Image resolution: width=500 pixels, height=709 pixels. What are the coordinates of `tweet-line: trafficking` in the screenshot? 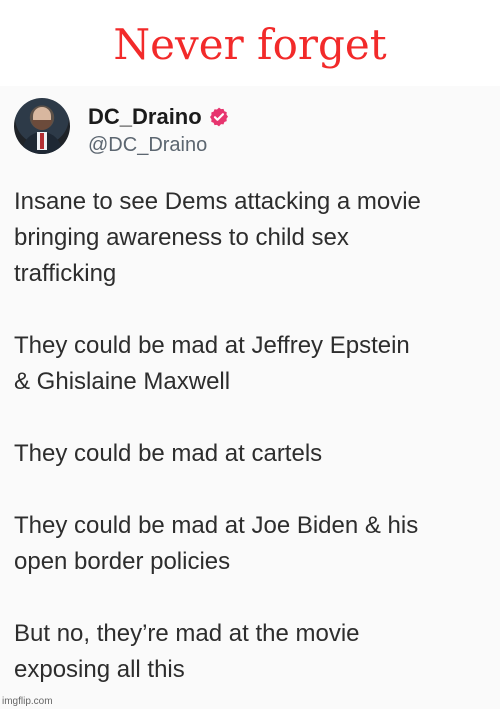 It's located at (65, 273).